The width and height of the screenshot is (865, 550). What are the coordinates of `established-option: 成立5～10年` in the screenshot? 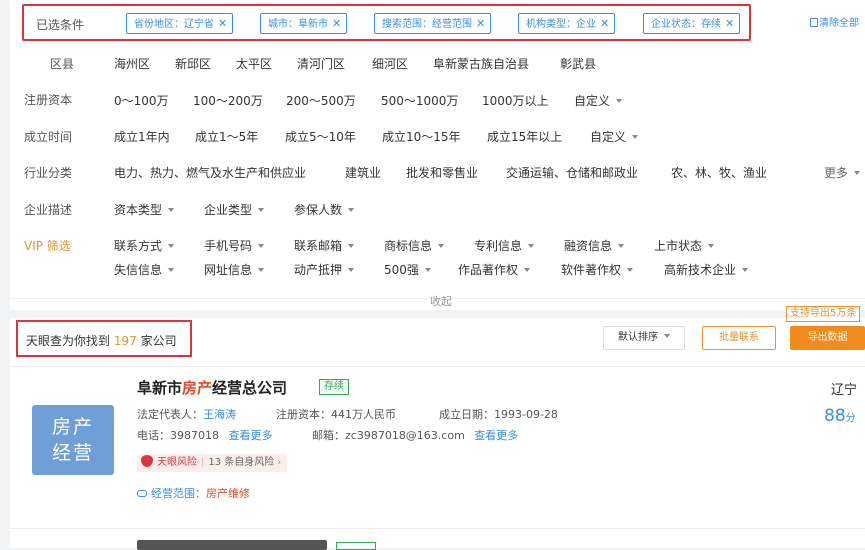 It's located at (320, 136).